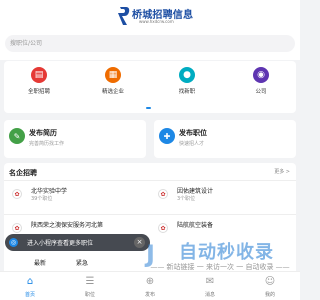 The height and width of the screenshot is (300, 320). What do you see at coordinates (39, 75) in the screenshot?
I see `briefcase-icon: ▤` at bounding box center [39, 75].